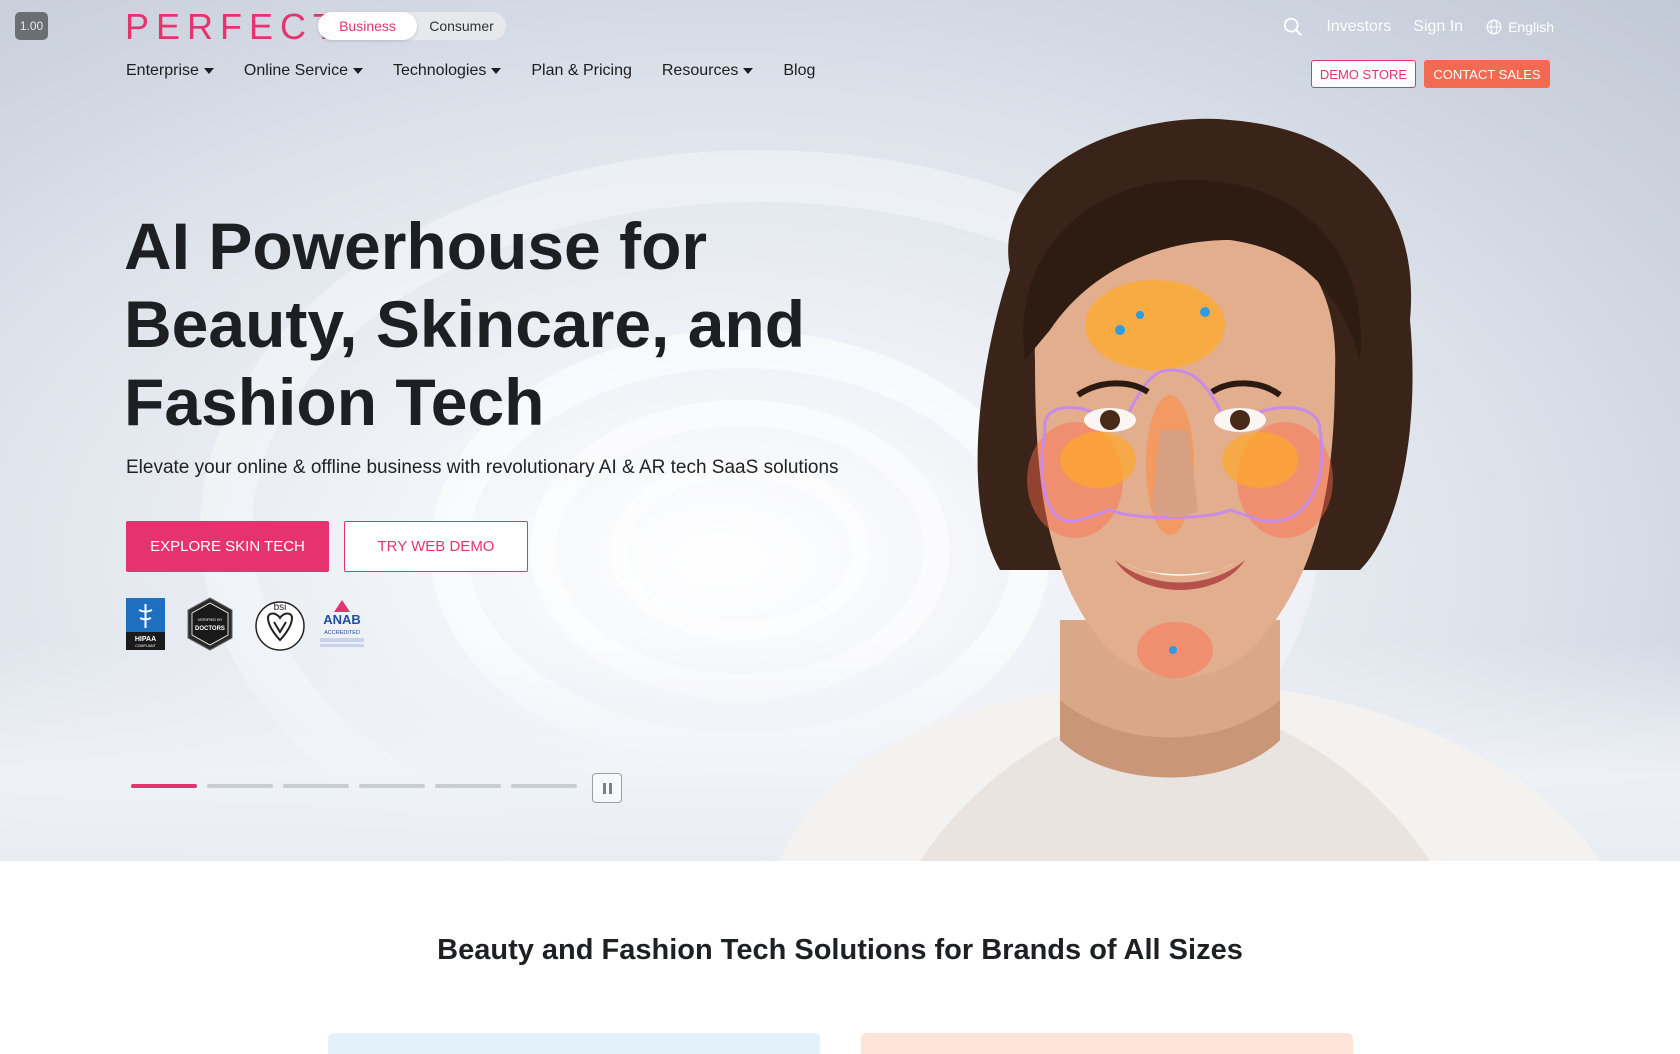 The height and width of the screenshot is (1054, 1680). I want to click on nav-label: Online Service, so click(295, 70).